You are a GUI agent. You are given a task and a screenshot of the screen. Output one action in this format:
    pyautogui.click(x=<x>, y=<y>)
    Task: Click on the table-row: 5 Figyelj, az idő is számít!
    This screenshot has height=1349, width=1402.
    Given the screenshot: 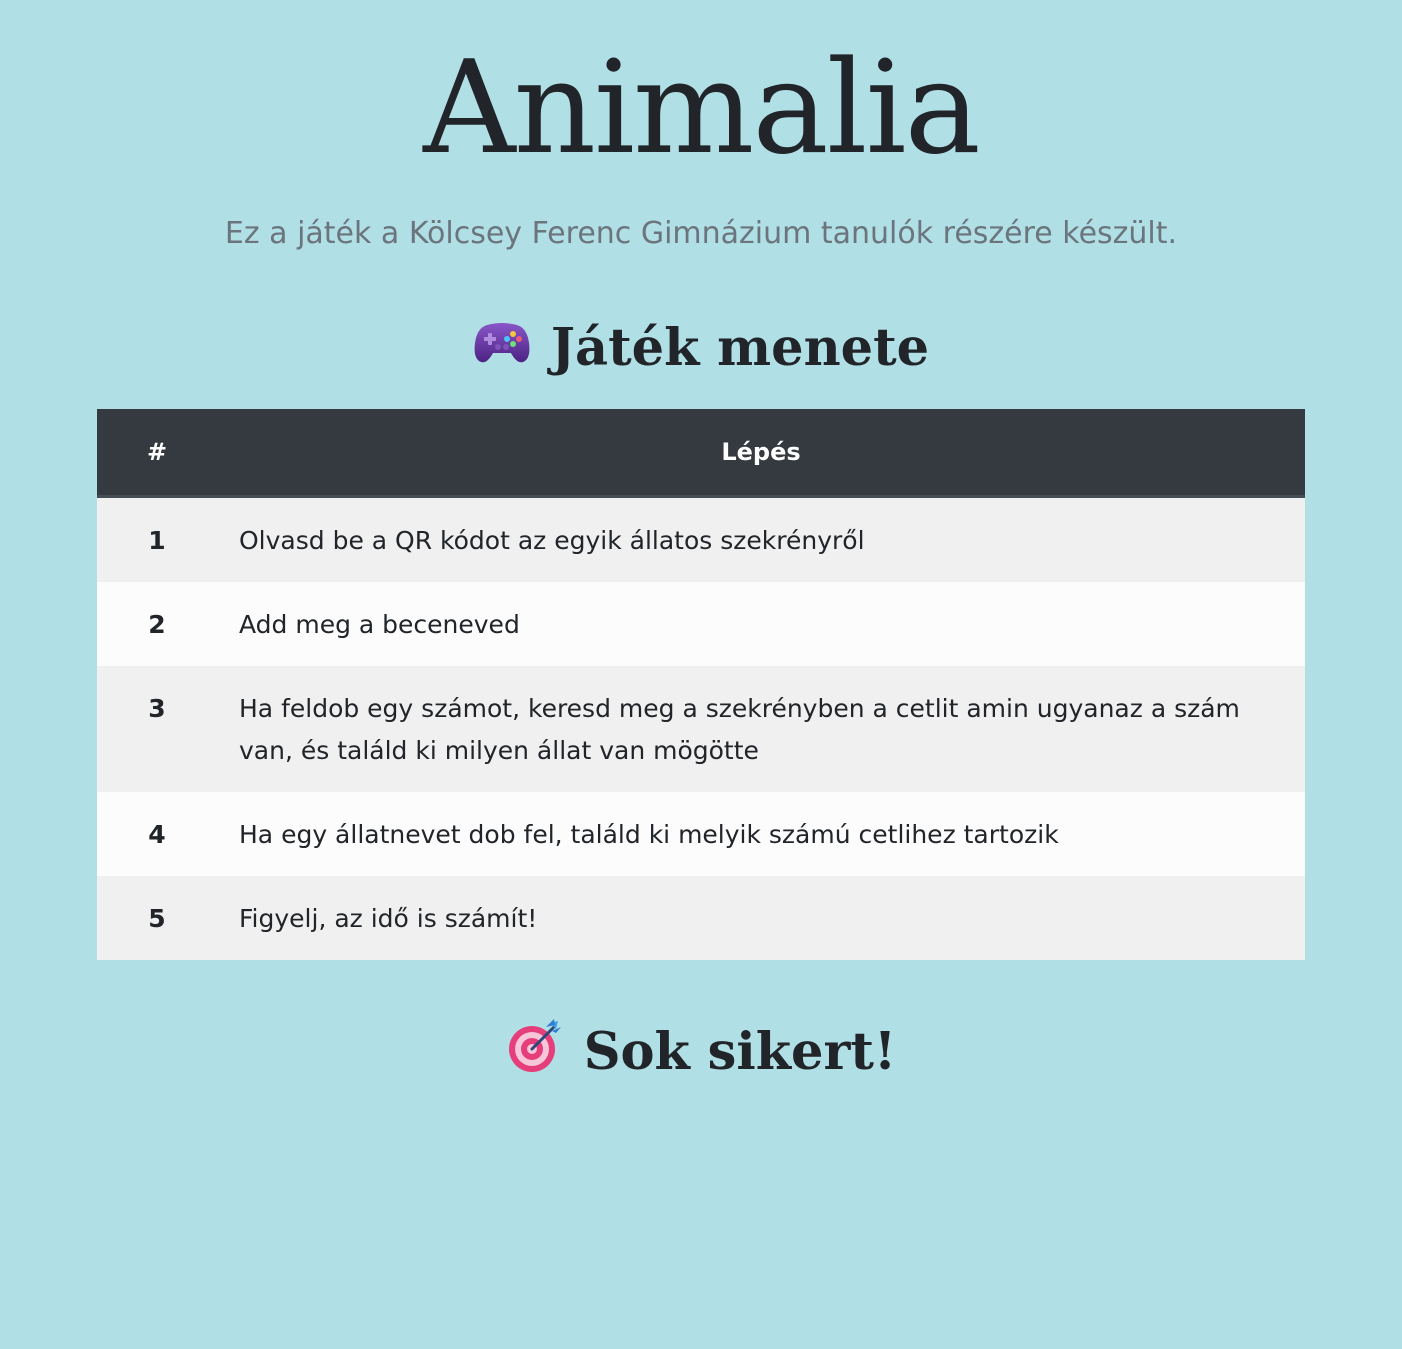 What is the action you would take?
    pyautogui.click(x=701, y=918)
    